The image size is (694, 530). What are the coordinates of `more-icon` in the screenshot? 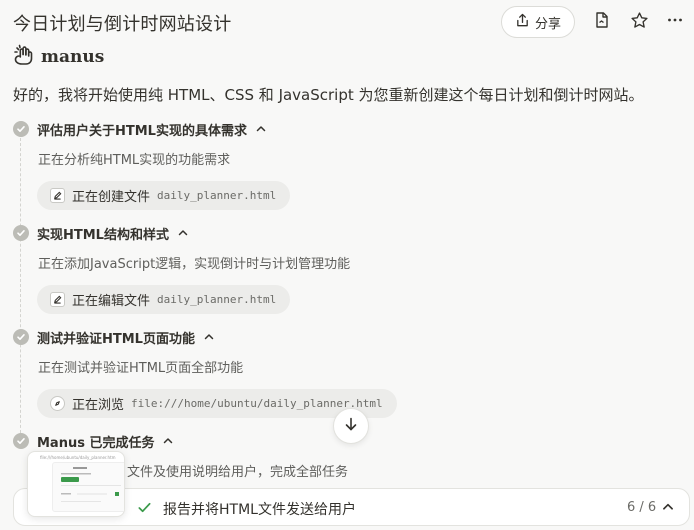 It's located at (675, 22).